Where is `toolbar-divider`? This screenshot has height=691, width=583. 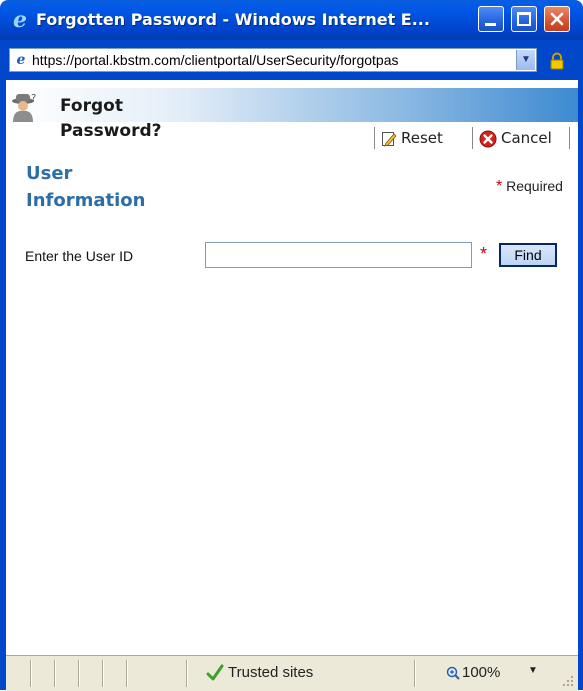 toolbar-divider is located at coordinates (569, 138).